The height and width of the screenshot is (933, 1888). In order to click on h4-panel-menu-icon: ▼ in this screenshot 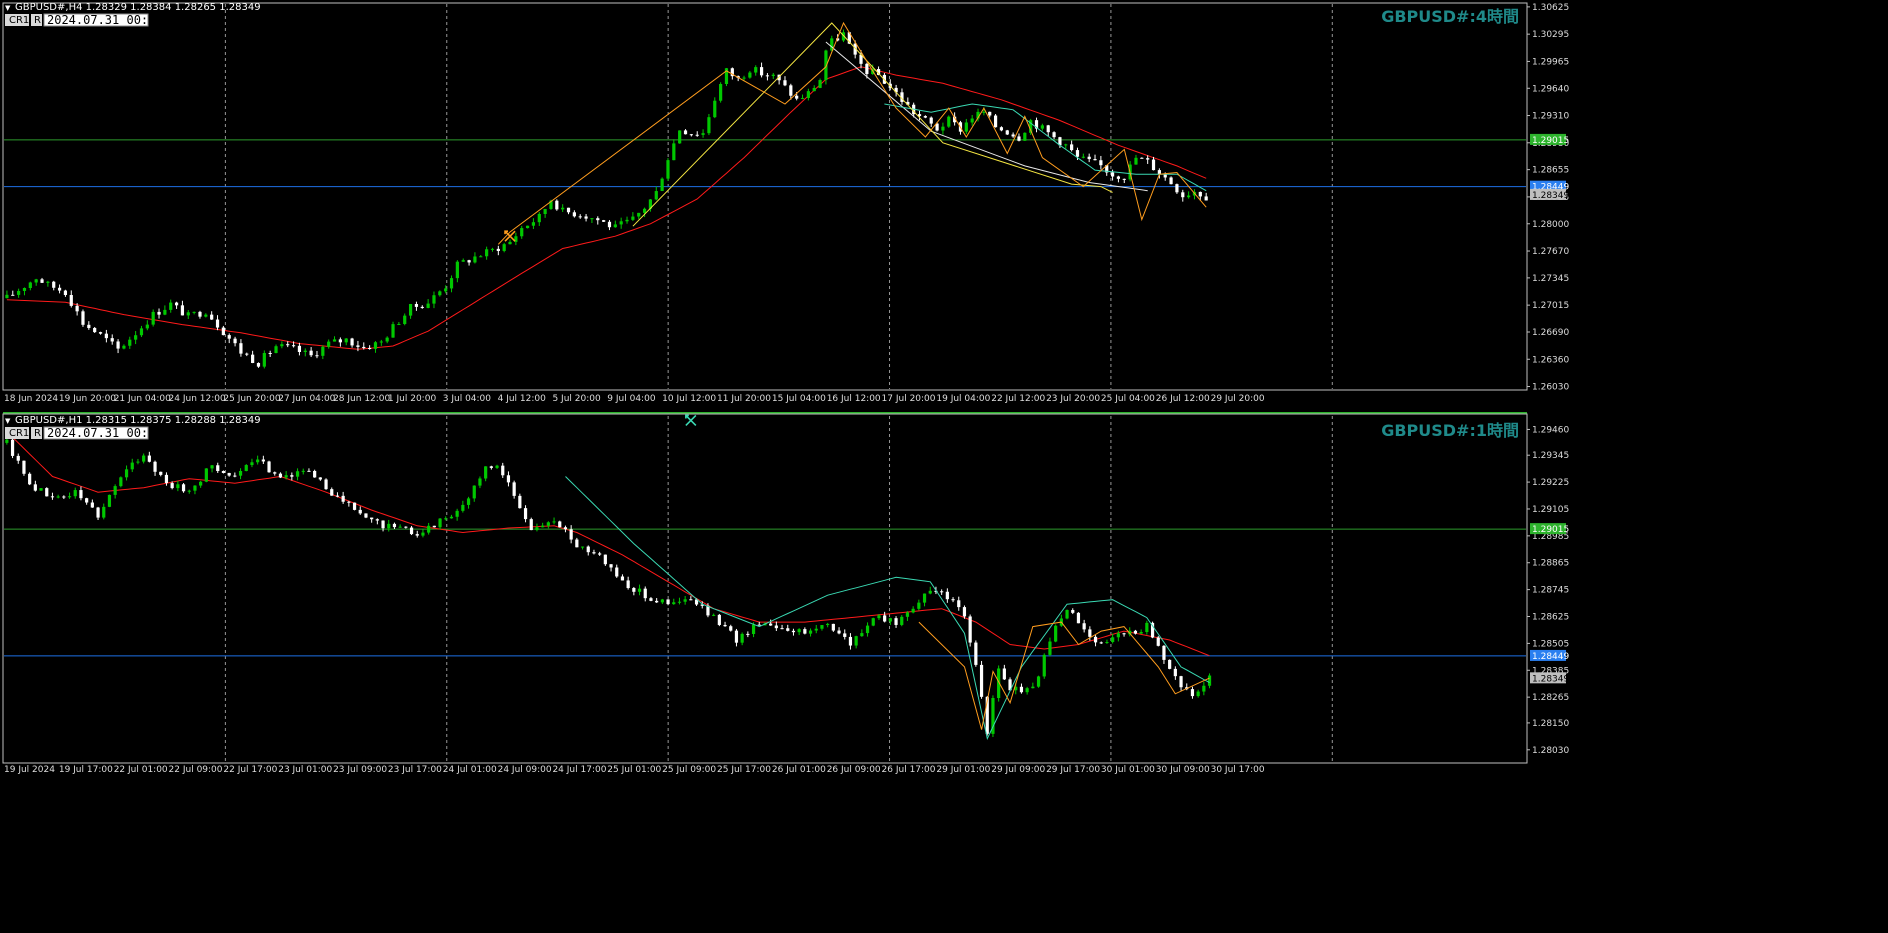, I will do `click(8, 8)`.